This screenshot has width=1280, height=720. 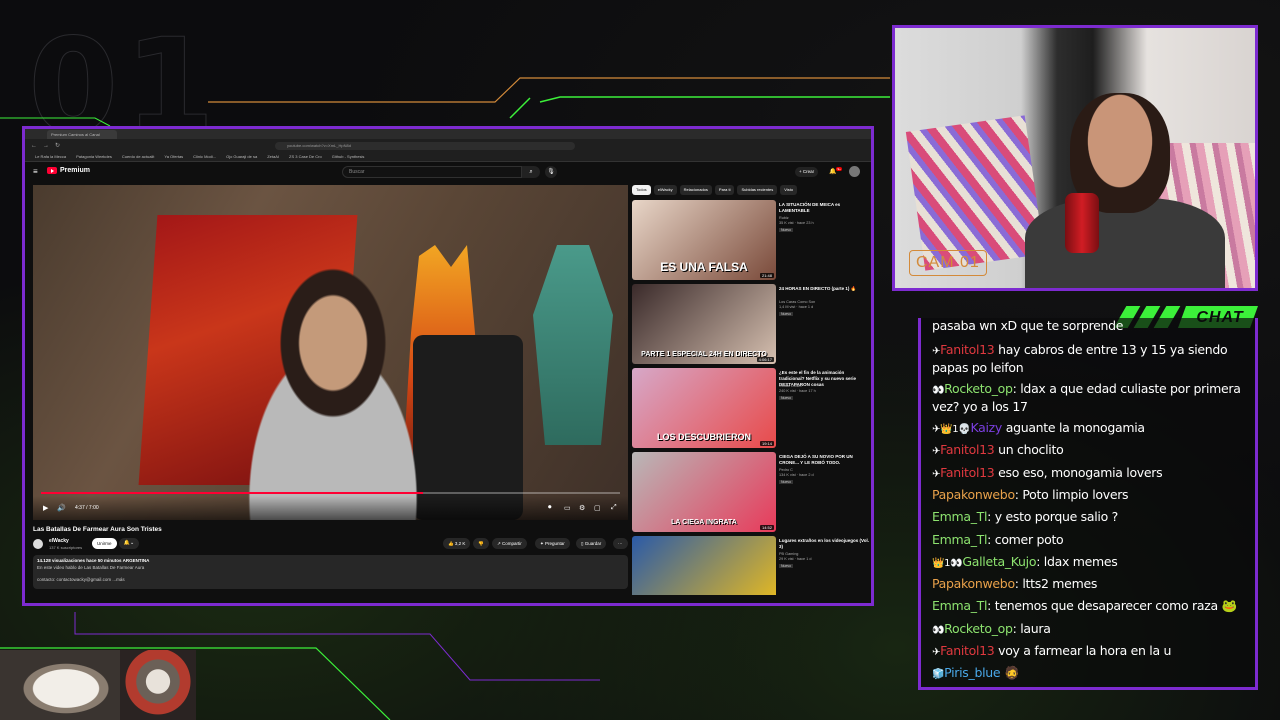 What do you see at coordinates (173, 156) in the screenshot?
I see `bookmark-item: Ya Ofertas` at bounding box center [173, 156].